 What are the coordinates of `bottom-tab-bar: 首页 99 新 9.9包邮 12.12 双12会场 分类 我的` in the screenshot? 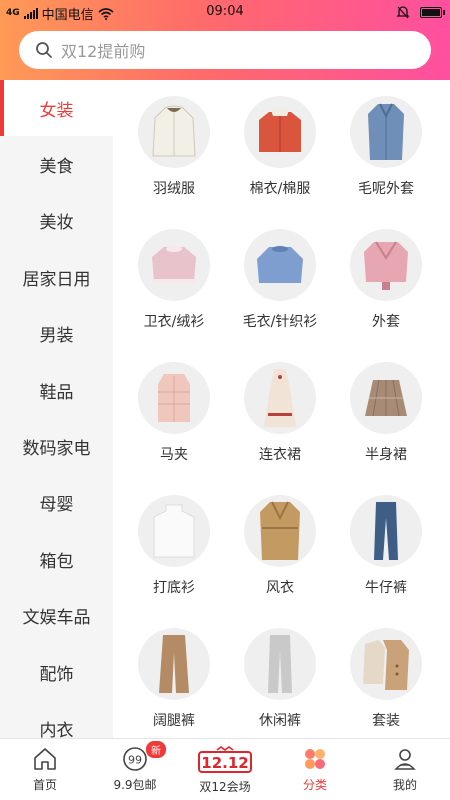 It's located at (225, 769).